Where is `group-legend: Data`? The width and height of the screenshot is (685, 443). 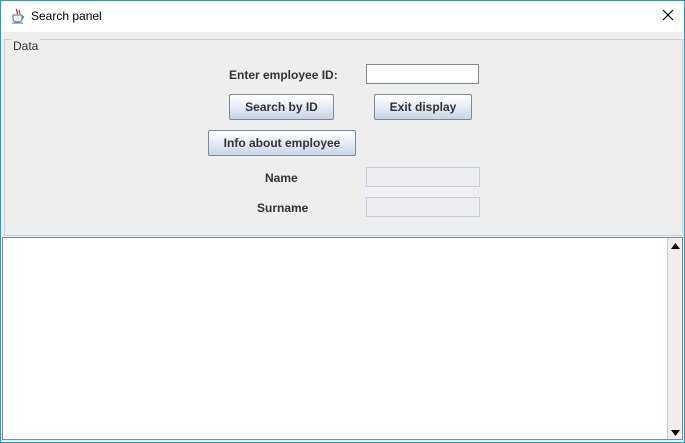
group-legend: Data is located at coordinates (26, 46).